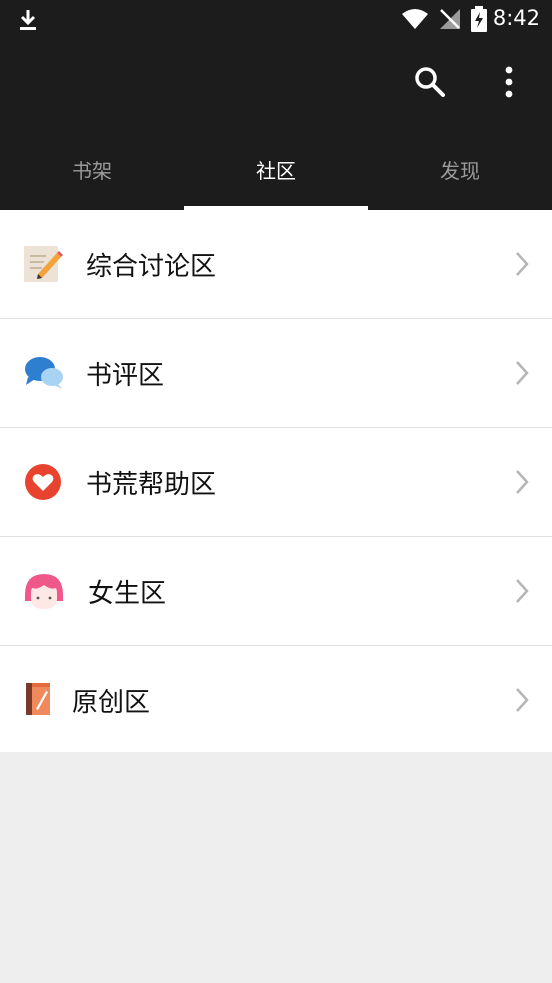  What do you see at coordinates (479, 19) in the screenshot?
I see `battery-charging-icon` at bounding box center [479, 19].